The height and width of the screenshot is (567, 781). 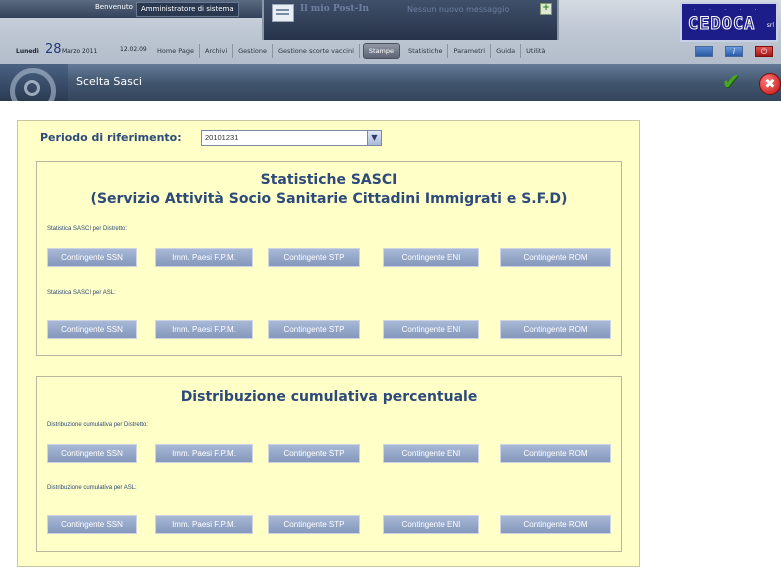 I want to click on menu-archivi: Archivi, so click(x=217, y=51).